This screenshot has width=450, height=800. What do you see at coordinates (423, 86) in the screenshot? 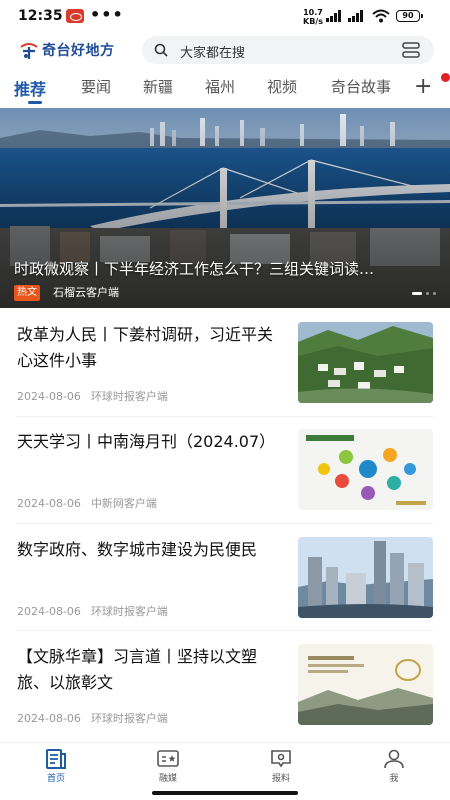
I see `add-channel-button: +` at bounding box center [423, 86].